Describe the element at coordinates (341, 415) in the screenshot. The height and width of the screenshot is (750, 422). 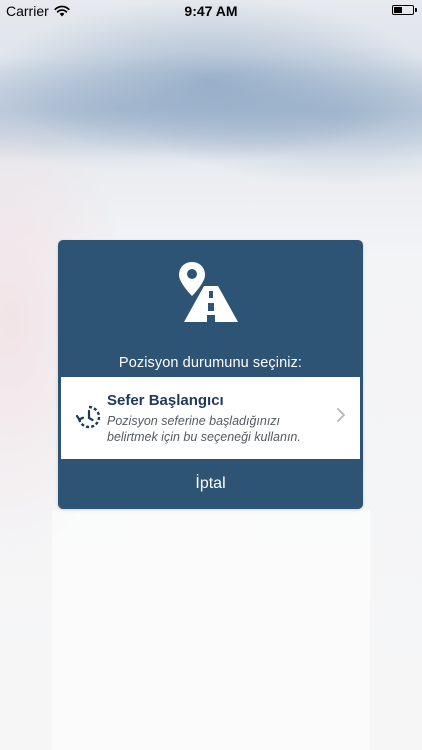
I see `chevron-right-icon` at that location.